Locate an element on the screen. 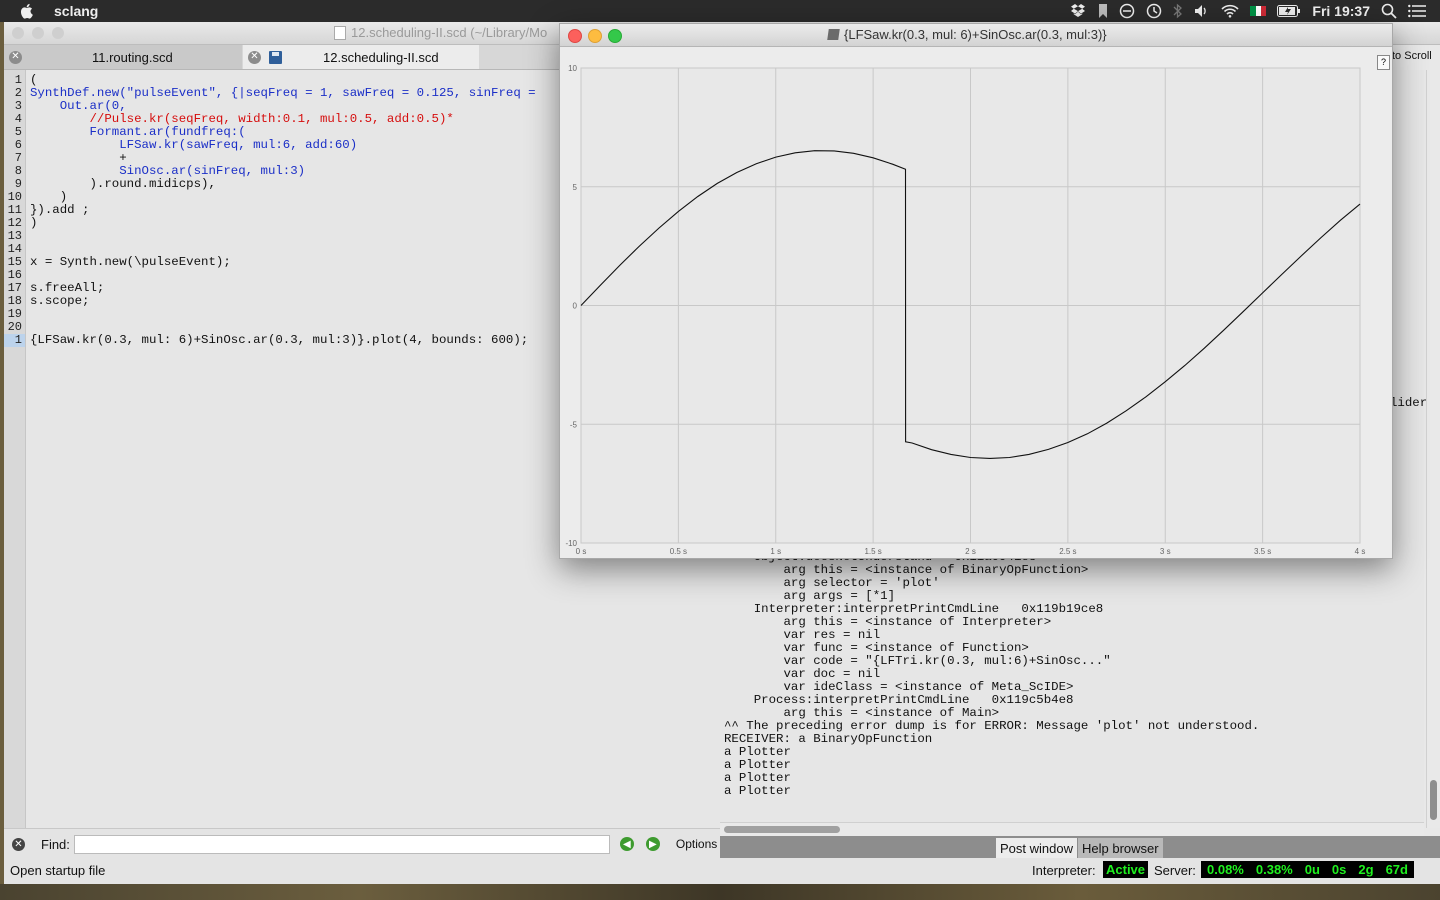  y-tick-label: 0 is located at coordinates (575, 306).